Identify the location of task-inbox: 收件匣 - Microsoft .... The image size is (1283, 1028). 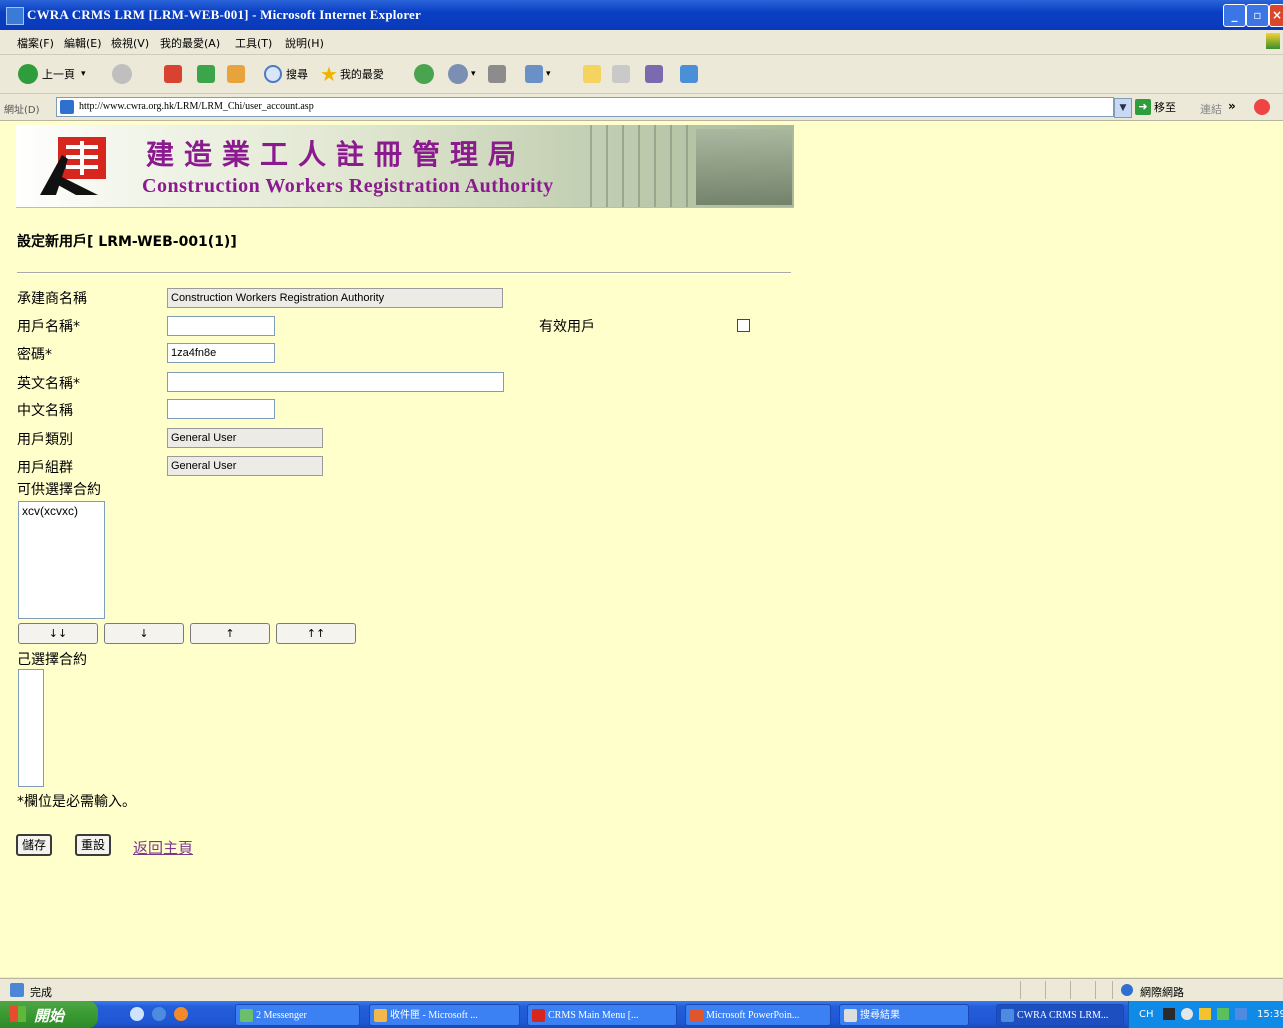
(444, 1015).